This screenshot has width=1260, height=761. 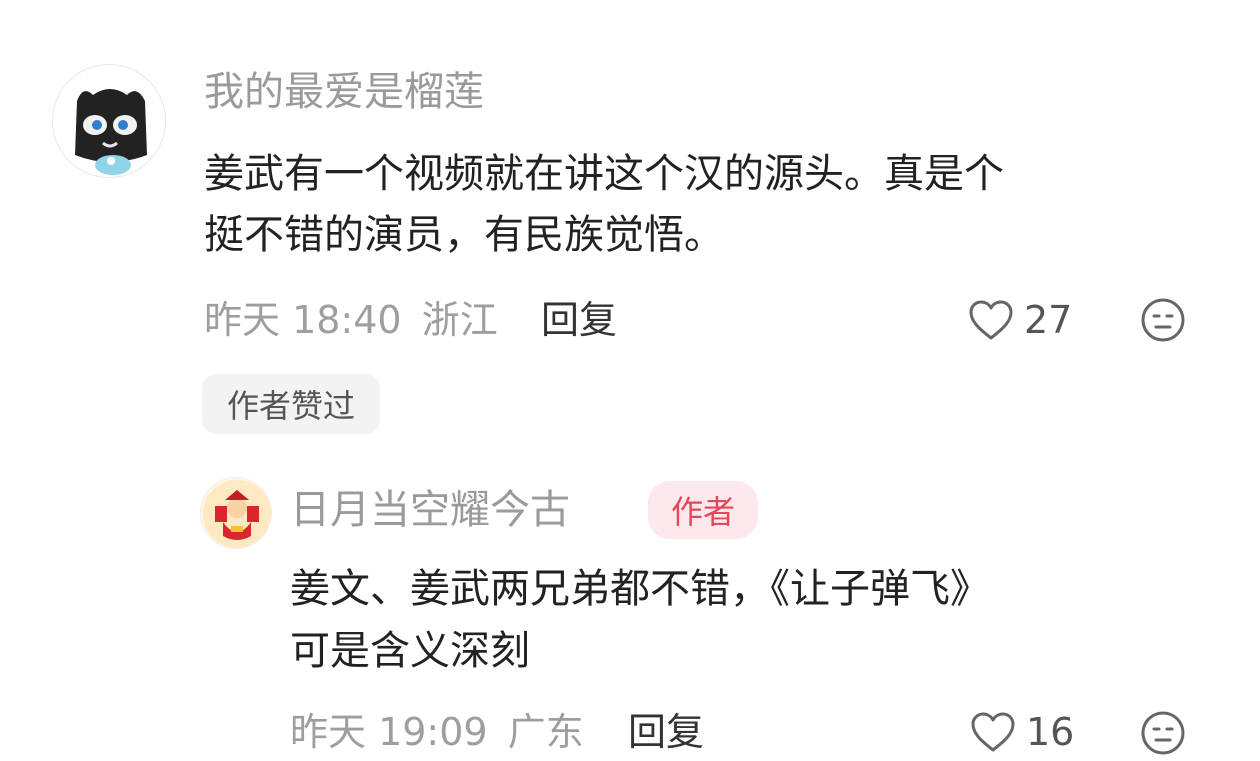 What do you see at coordinates (291, 404) in the screenshot?
I see `author-liked-chip: 作者赞过` at bounding box center [291, 404].